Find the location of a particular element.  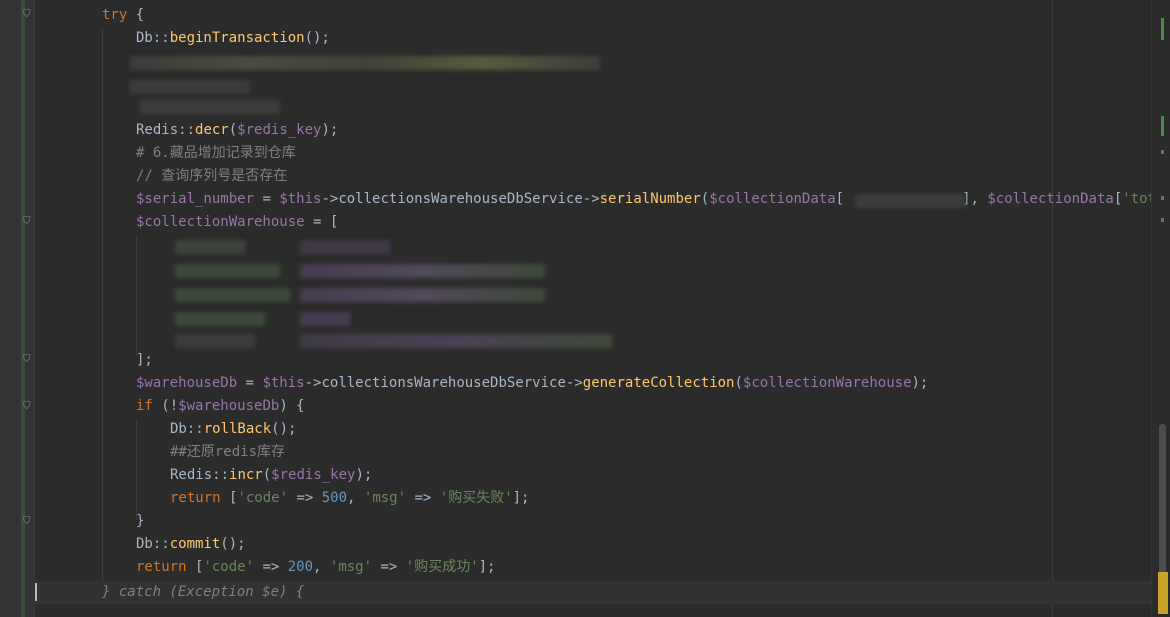

code-line-text: $collectionWarehouse = [ is located at coordinates (237, 222).